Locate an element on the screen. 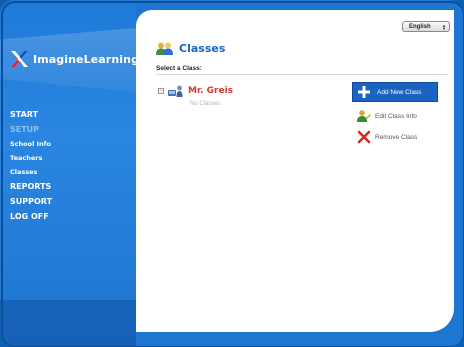 This screenshot has width=464, height=347. nav-item-support: SUPPORT is located at coordinates (70, 202).